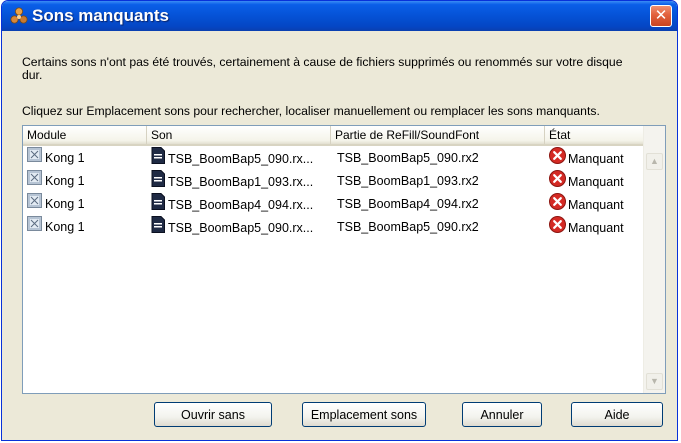  I want to click on column-header-partie: Partie de ReFill/SoundFont, so click(438, 135).